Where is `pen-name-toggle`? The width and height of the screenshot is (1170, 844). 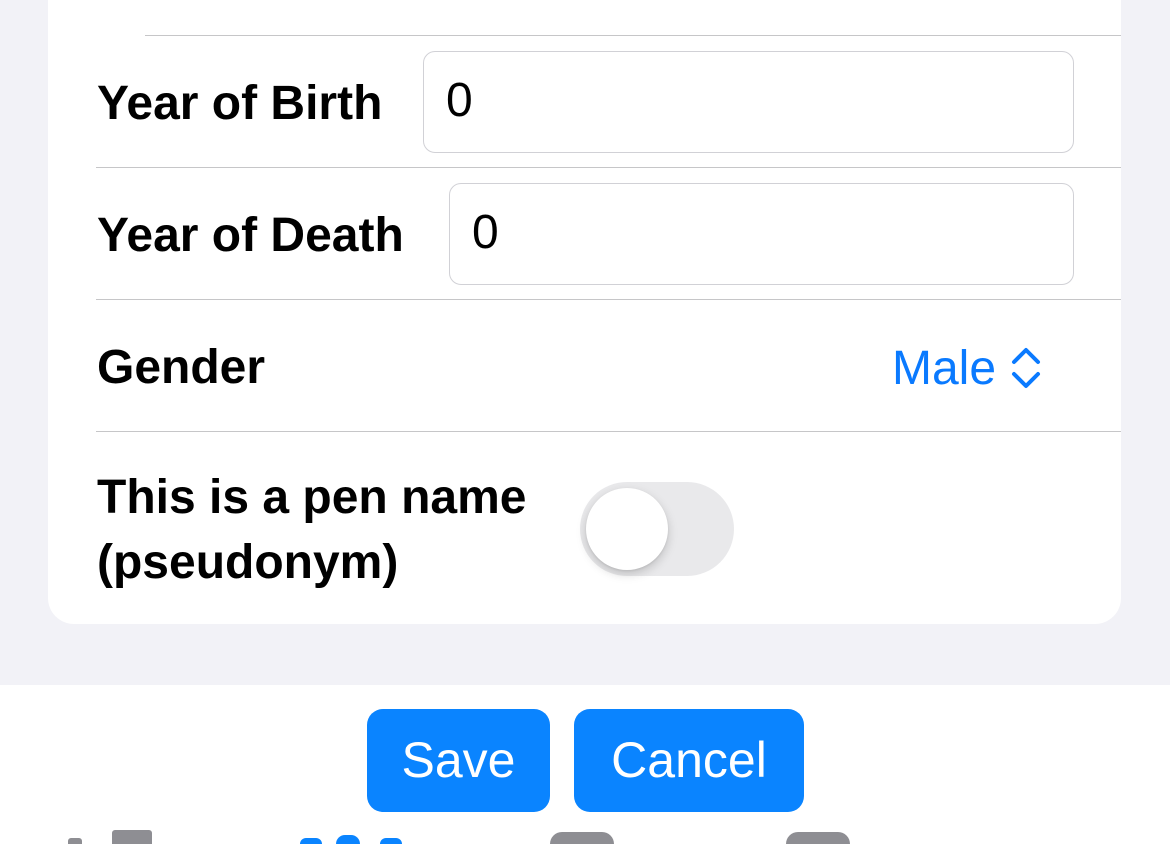
pen-name-toggle is located at coordinates (657, 529).